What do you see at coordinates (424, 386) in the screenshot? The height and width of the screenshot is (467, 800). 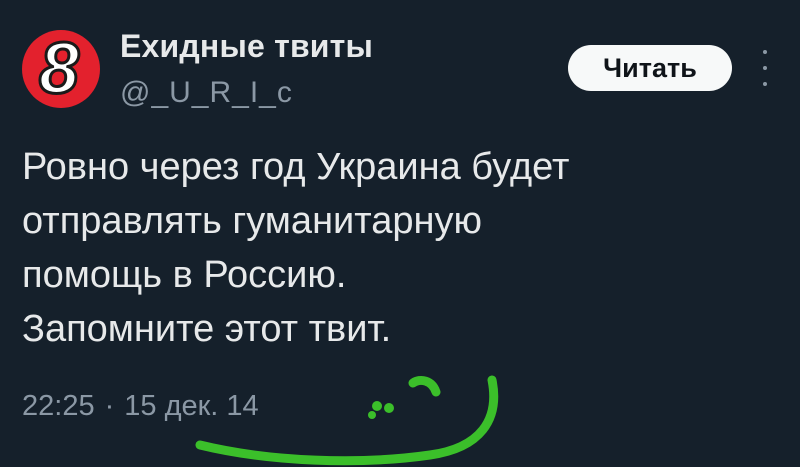 I see `scribble-eye-stroke` at bounding box center [424, 386].